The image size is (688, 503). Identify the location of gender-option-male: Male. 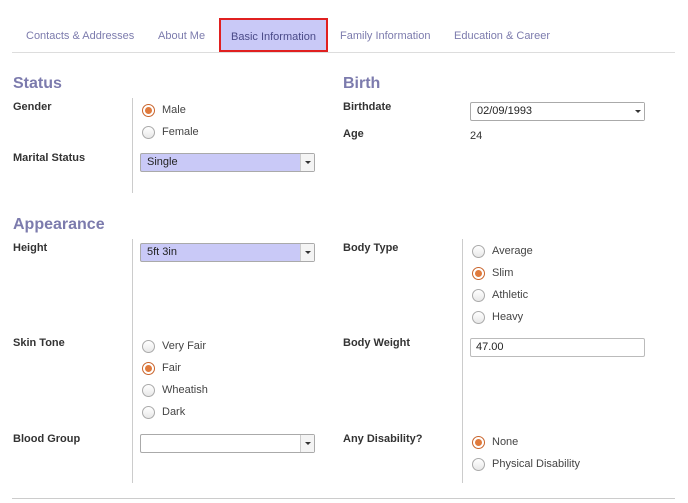
(164, 110).